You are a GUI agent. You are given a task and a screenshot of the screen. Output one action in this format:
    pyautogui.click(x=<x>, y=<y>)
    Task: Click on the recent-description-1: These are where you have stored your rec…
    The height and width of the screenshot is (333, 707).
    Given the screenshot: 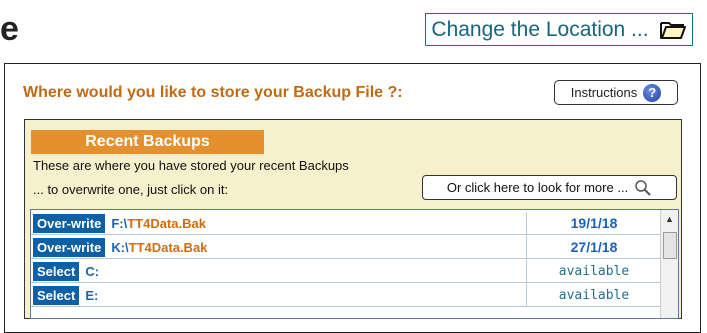 What is the action you would take?
    pyautogui.click(x=191, y=165)
    